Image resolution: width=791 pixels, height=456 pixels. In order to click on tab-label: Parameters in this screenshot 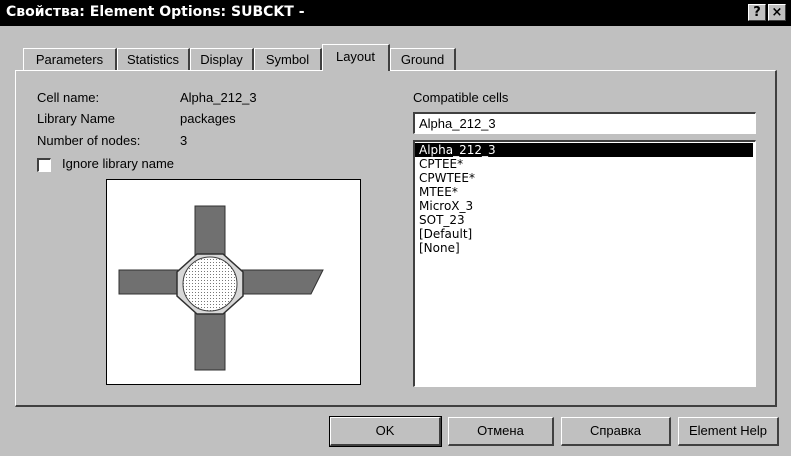, I will do `click(69, 59)`.